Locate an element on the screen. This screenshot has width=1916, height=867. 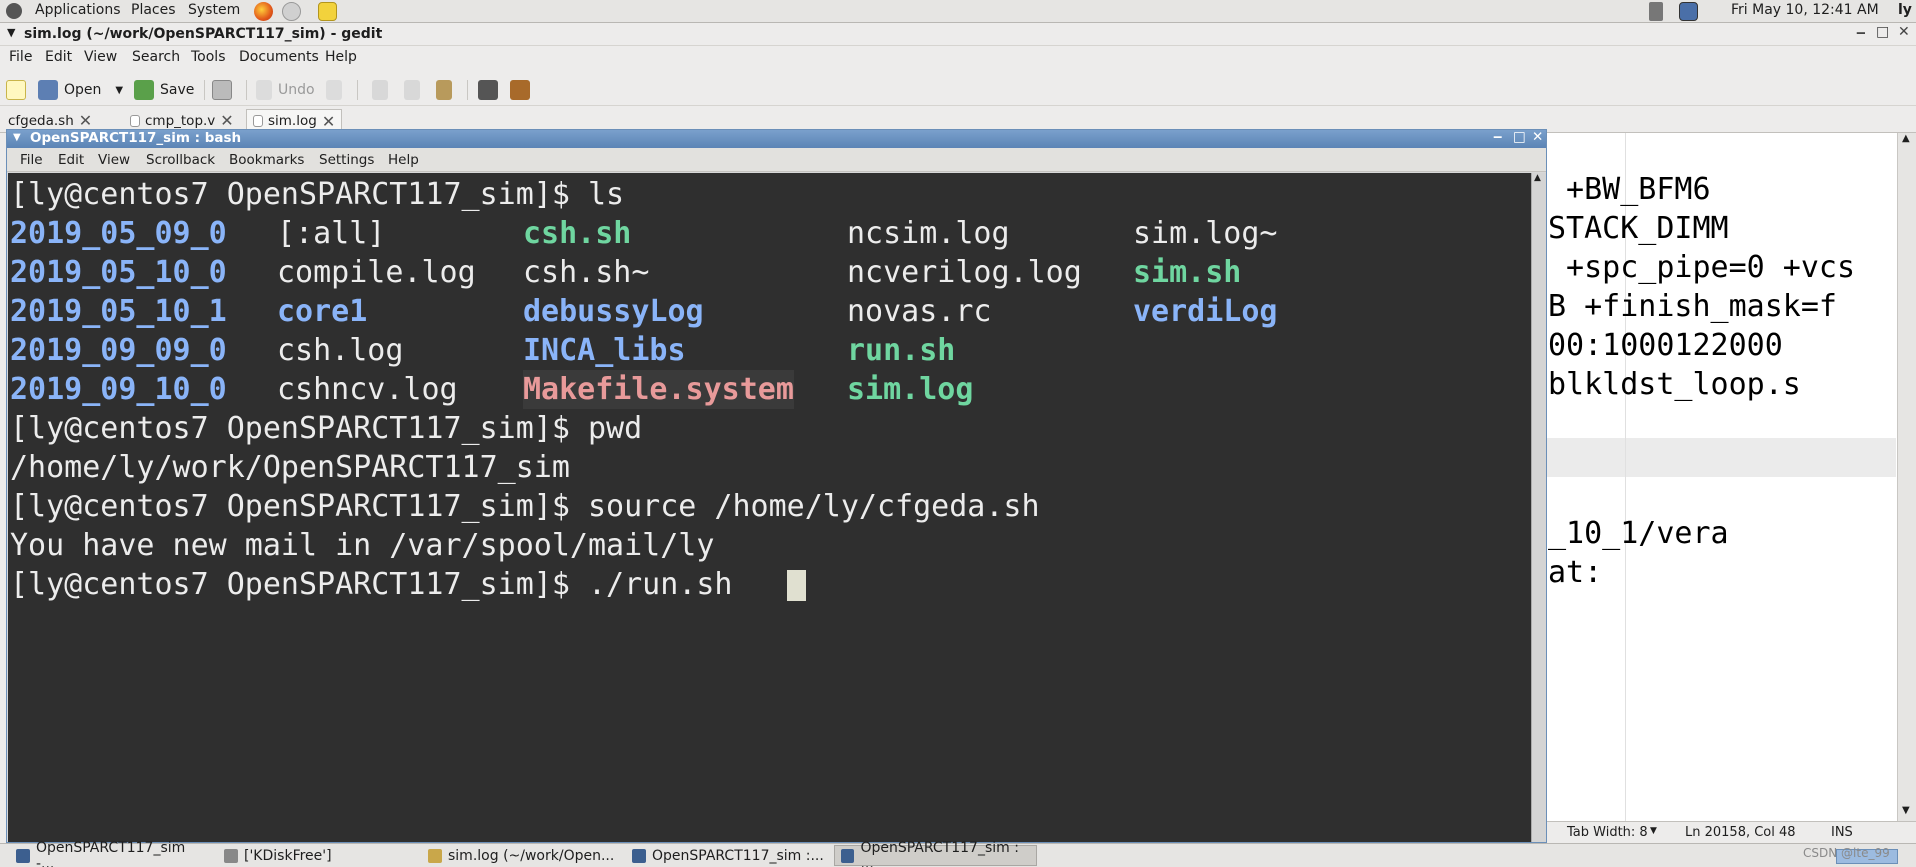
ls-entry: ncverilog.log is located at coordinates (964, 272).